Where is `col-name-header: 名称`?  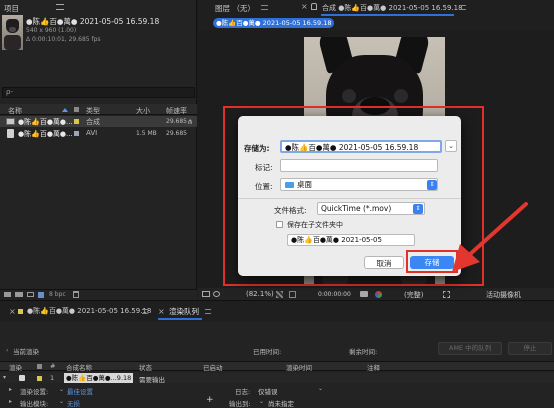
col-name-header: 名称 is located at coordinates (15, 111).